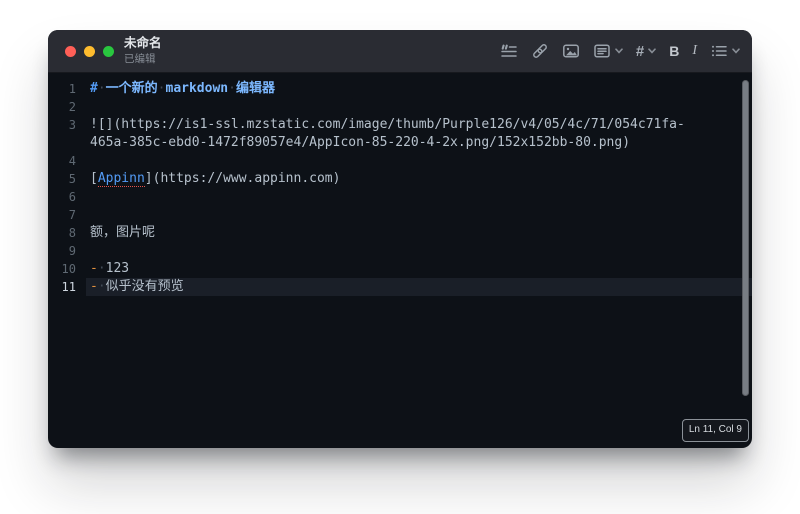  Describe the element at coordinates (400, 233) in the screenshot. I see `editor-line: 8 额，图片呢` at that location.